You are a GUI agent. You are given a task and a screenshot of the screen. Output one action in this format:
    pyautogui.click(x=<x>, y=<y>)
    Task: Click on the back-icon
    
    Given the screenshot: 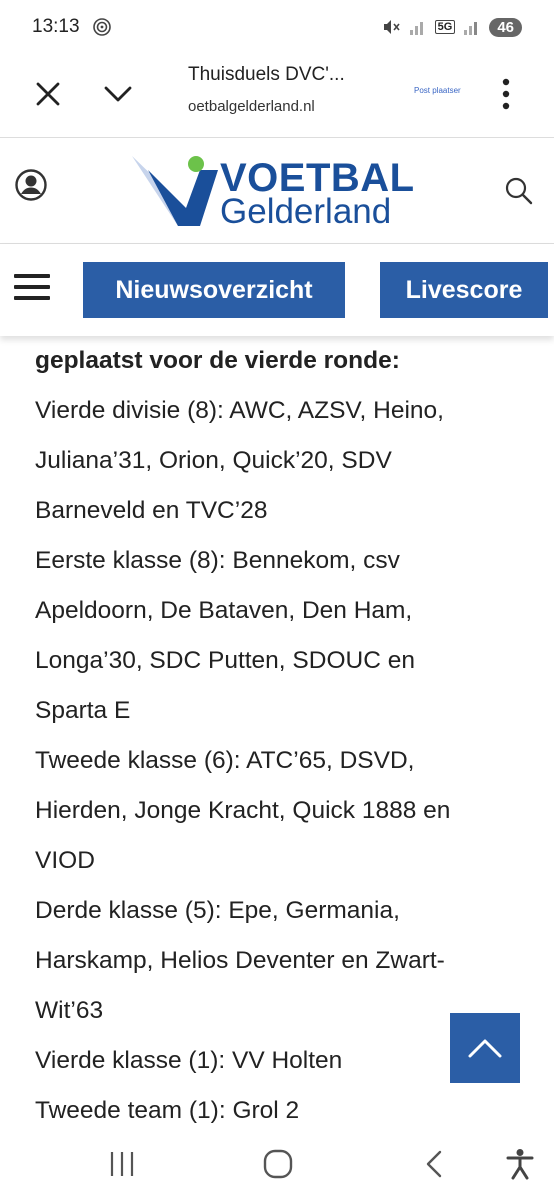 What is the action you would take?
    pyautogui.click(x=434, y=1164)
    